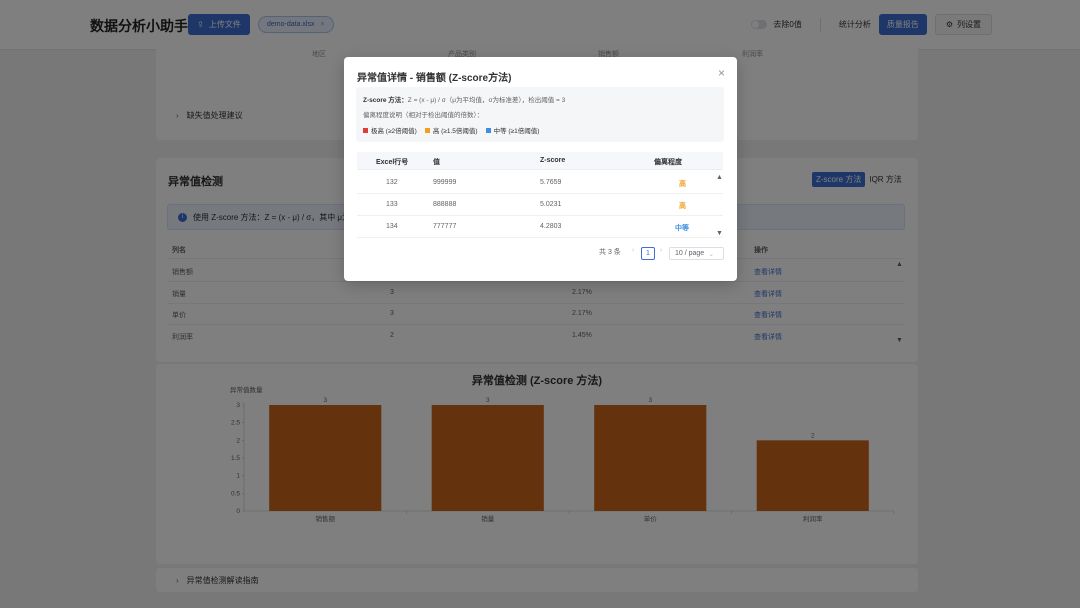  What do you see at coordinates (661, 250) in the screenshot?
I see `next-page-icon: ›` at bounding box center [661, 250].